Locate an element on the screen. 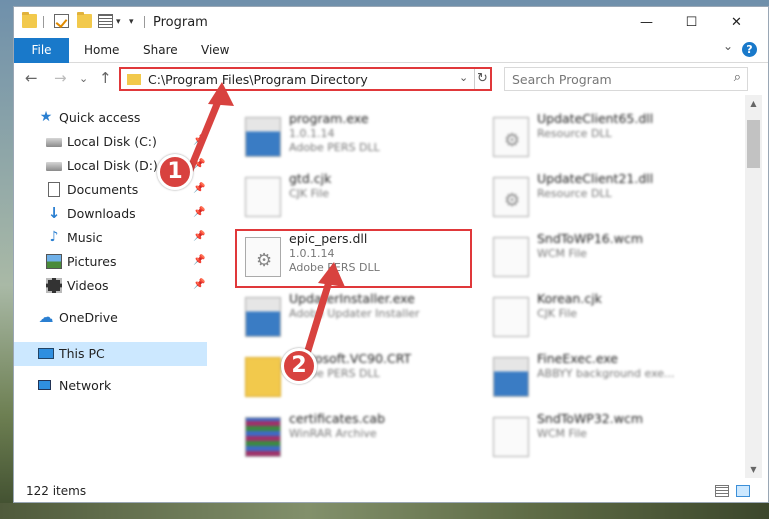 The width and height of the screenshot is (769, 519). nav-item-quick-access: ★ Quick access is located at coordinates (110, 118).